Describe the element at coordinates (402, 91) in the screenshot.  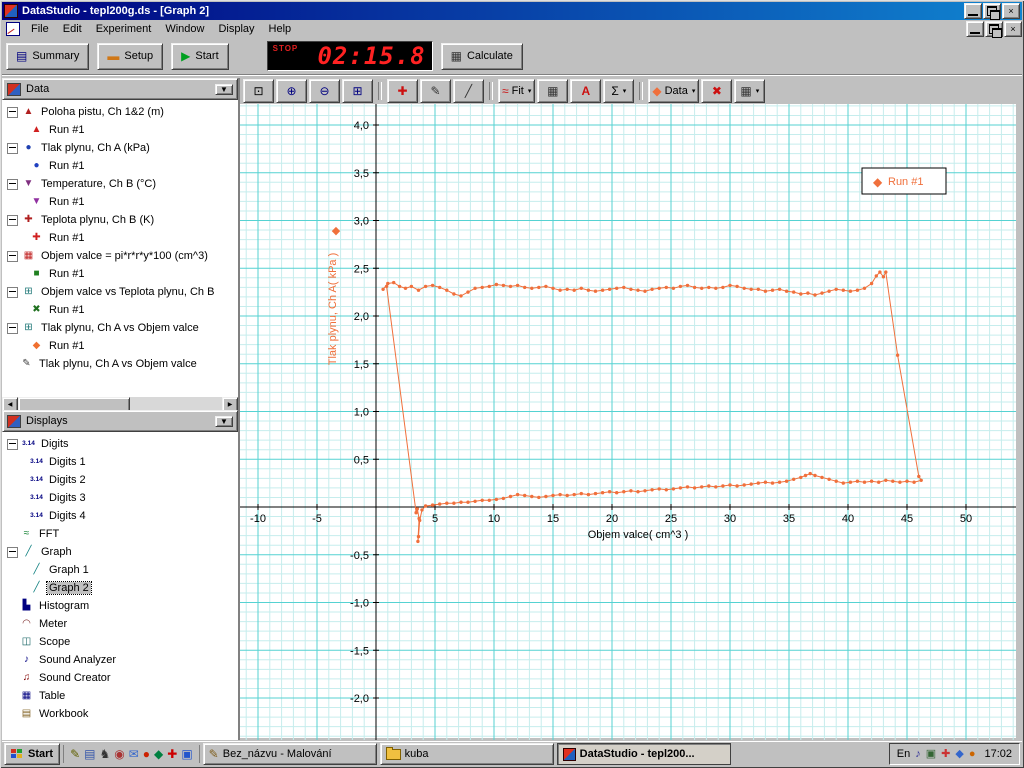
I see `smart-tool-button: ✚` at that location.